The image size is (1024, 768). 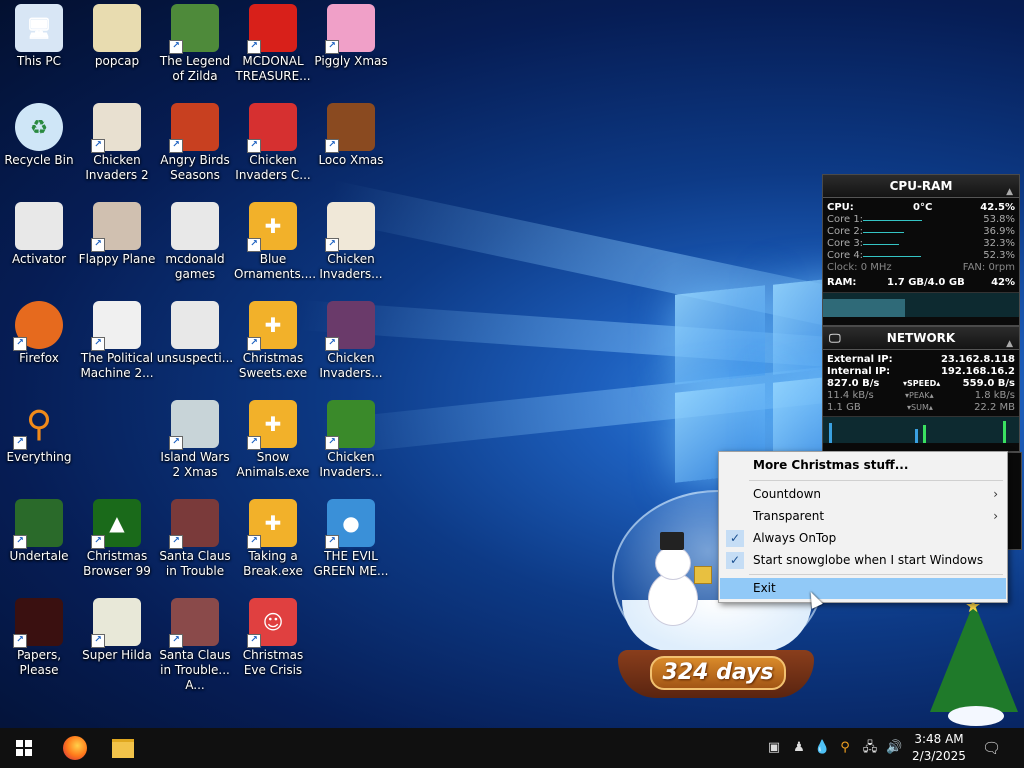 What do you see at coordinates (939, 739) in the screenshot?
I see `clock-time: 3:48 AM` at bounding box center [939, 739].